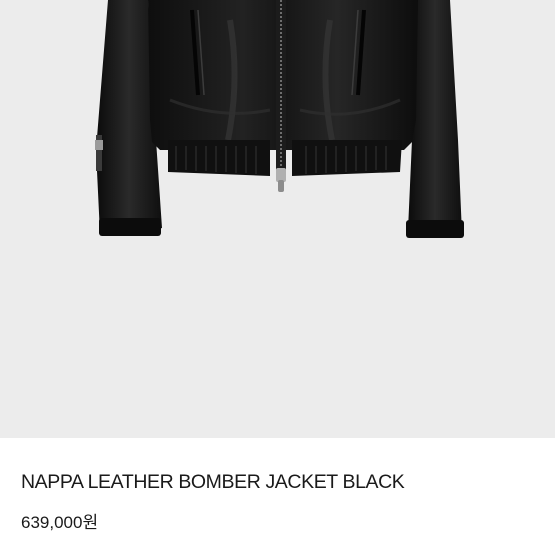  I want to click on product-name: NAPPA LEATHER BOMBER JACKET BLACK, so click(213, 482).